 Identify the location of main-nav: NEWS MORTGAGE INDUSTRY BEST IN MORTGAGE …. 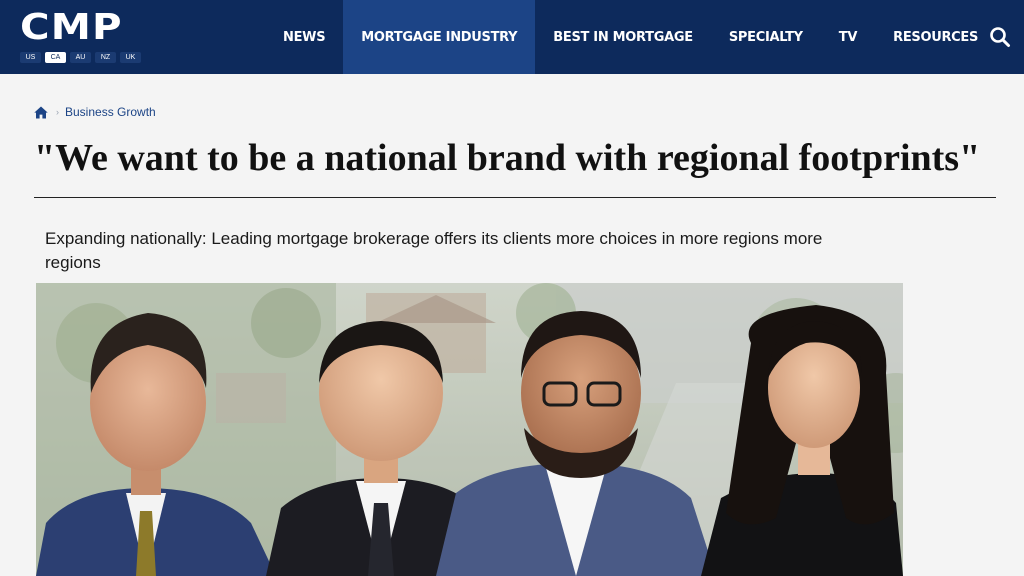
(630, 37).